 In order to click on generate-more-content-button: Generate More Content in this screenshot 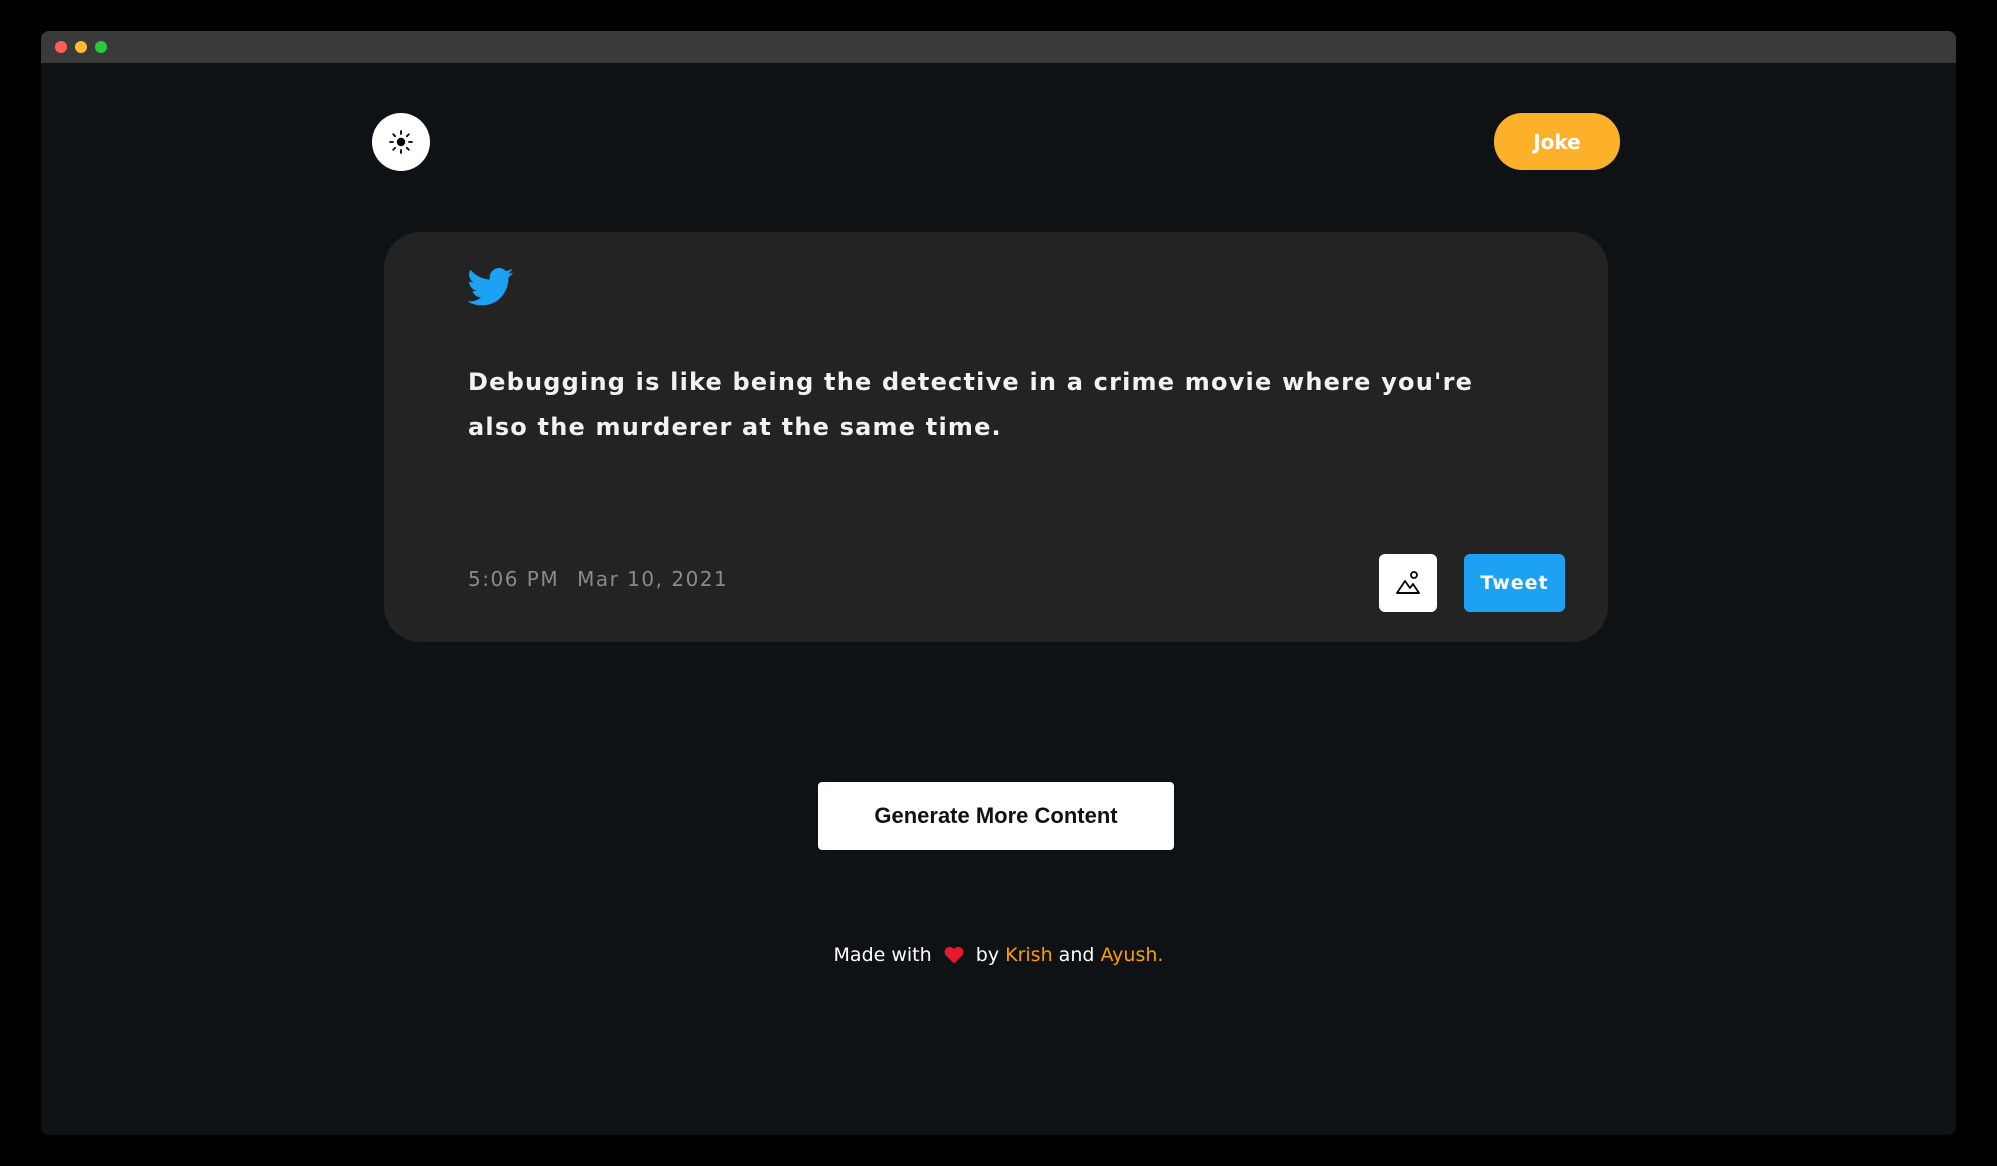, I will do `click(996, 816)`.